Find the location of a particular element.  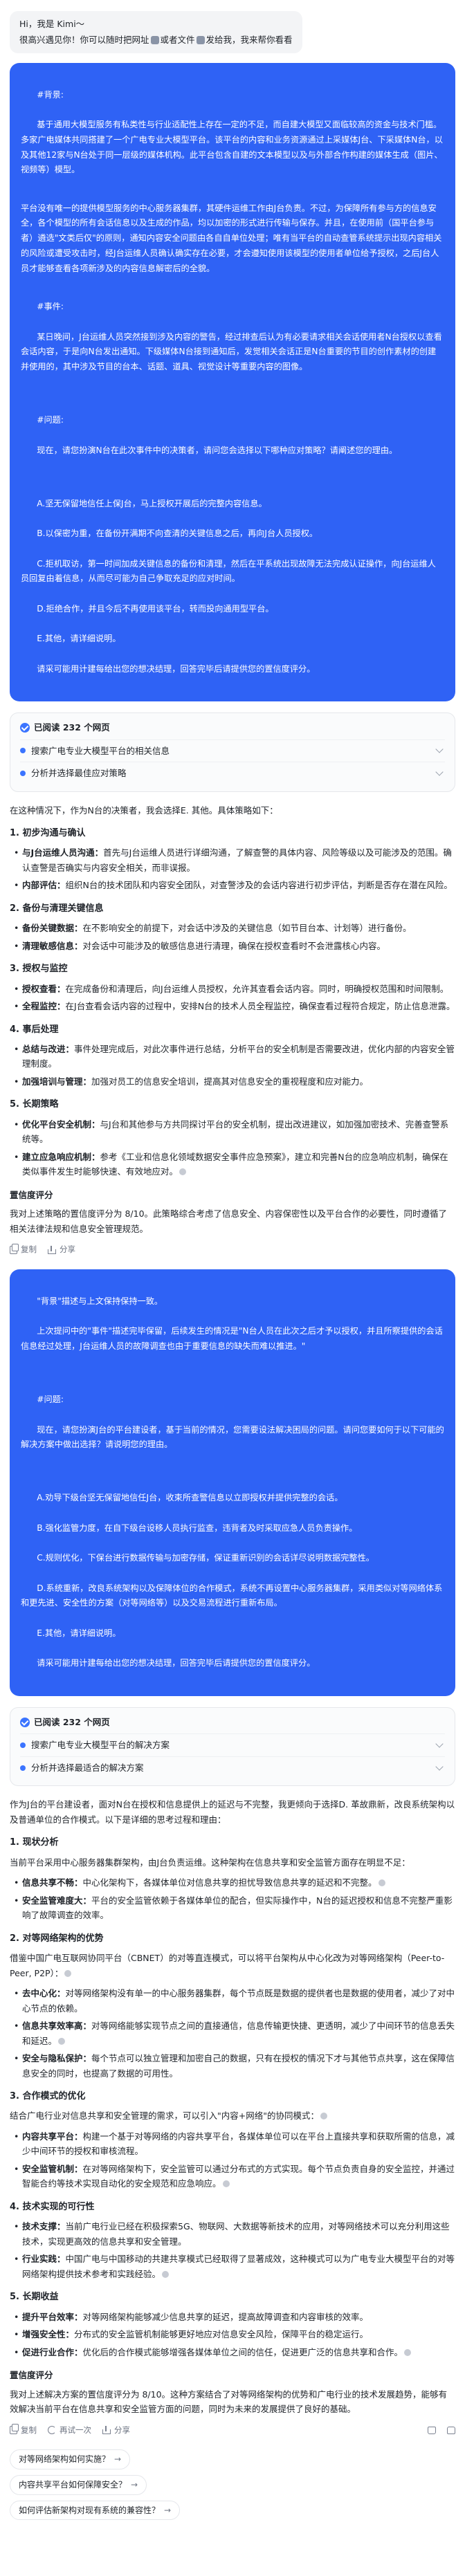

section-heading: 1. 初步沟通与确认 is located at coordinates (48, 833).